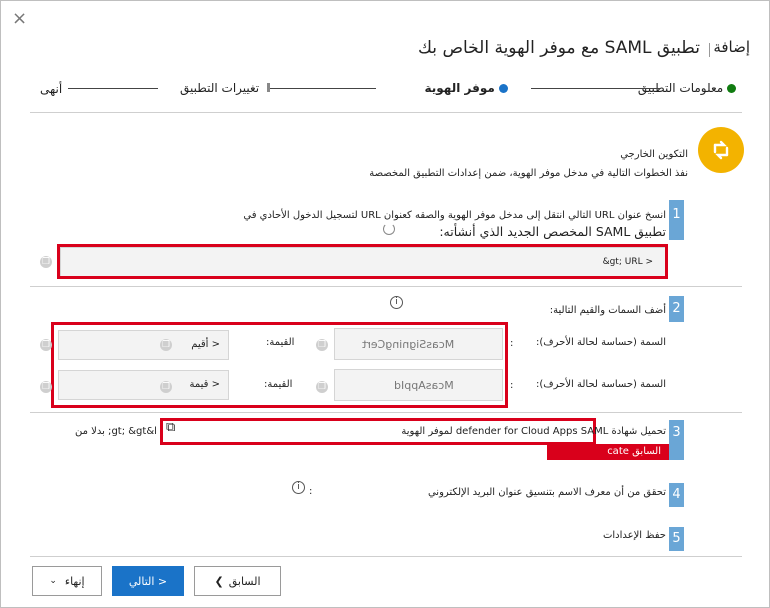 The image size is (770, 608). What do you see at coordinates (116, 431) in the screenshot?
I see `step-3-suffix: gt; &gt&l; بدلا من` at bounding box center [116, 431].